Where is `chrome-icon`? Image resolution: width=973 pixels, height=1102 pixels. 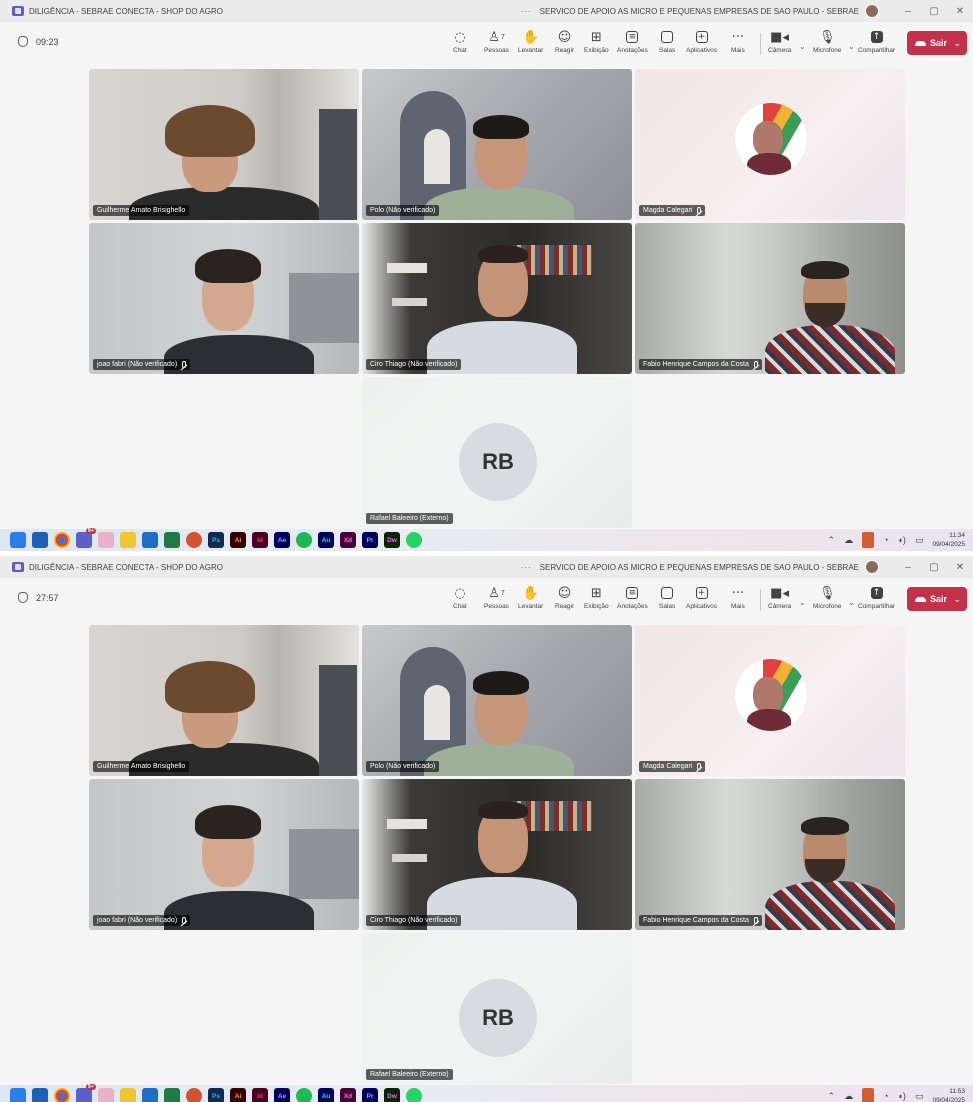 chrome-icon is located at coordinates (62, 540).